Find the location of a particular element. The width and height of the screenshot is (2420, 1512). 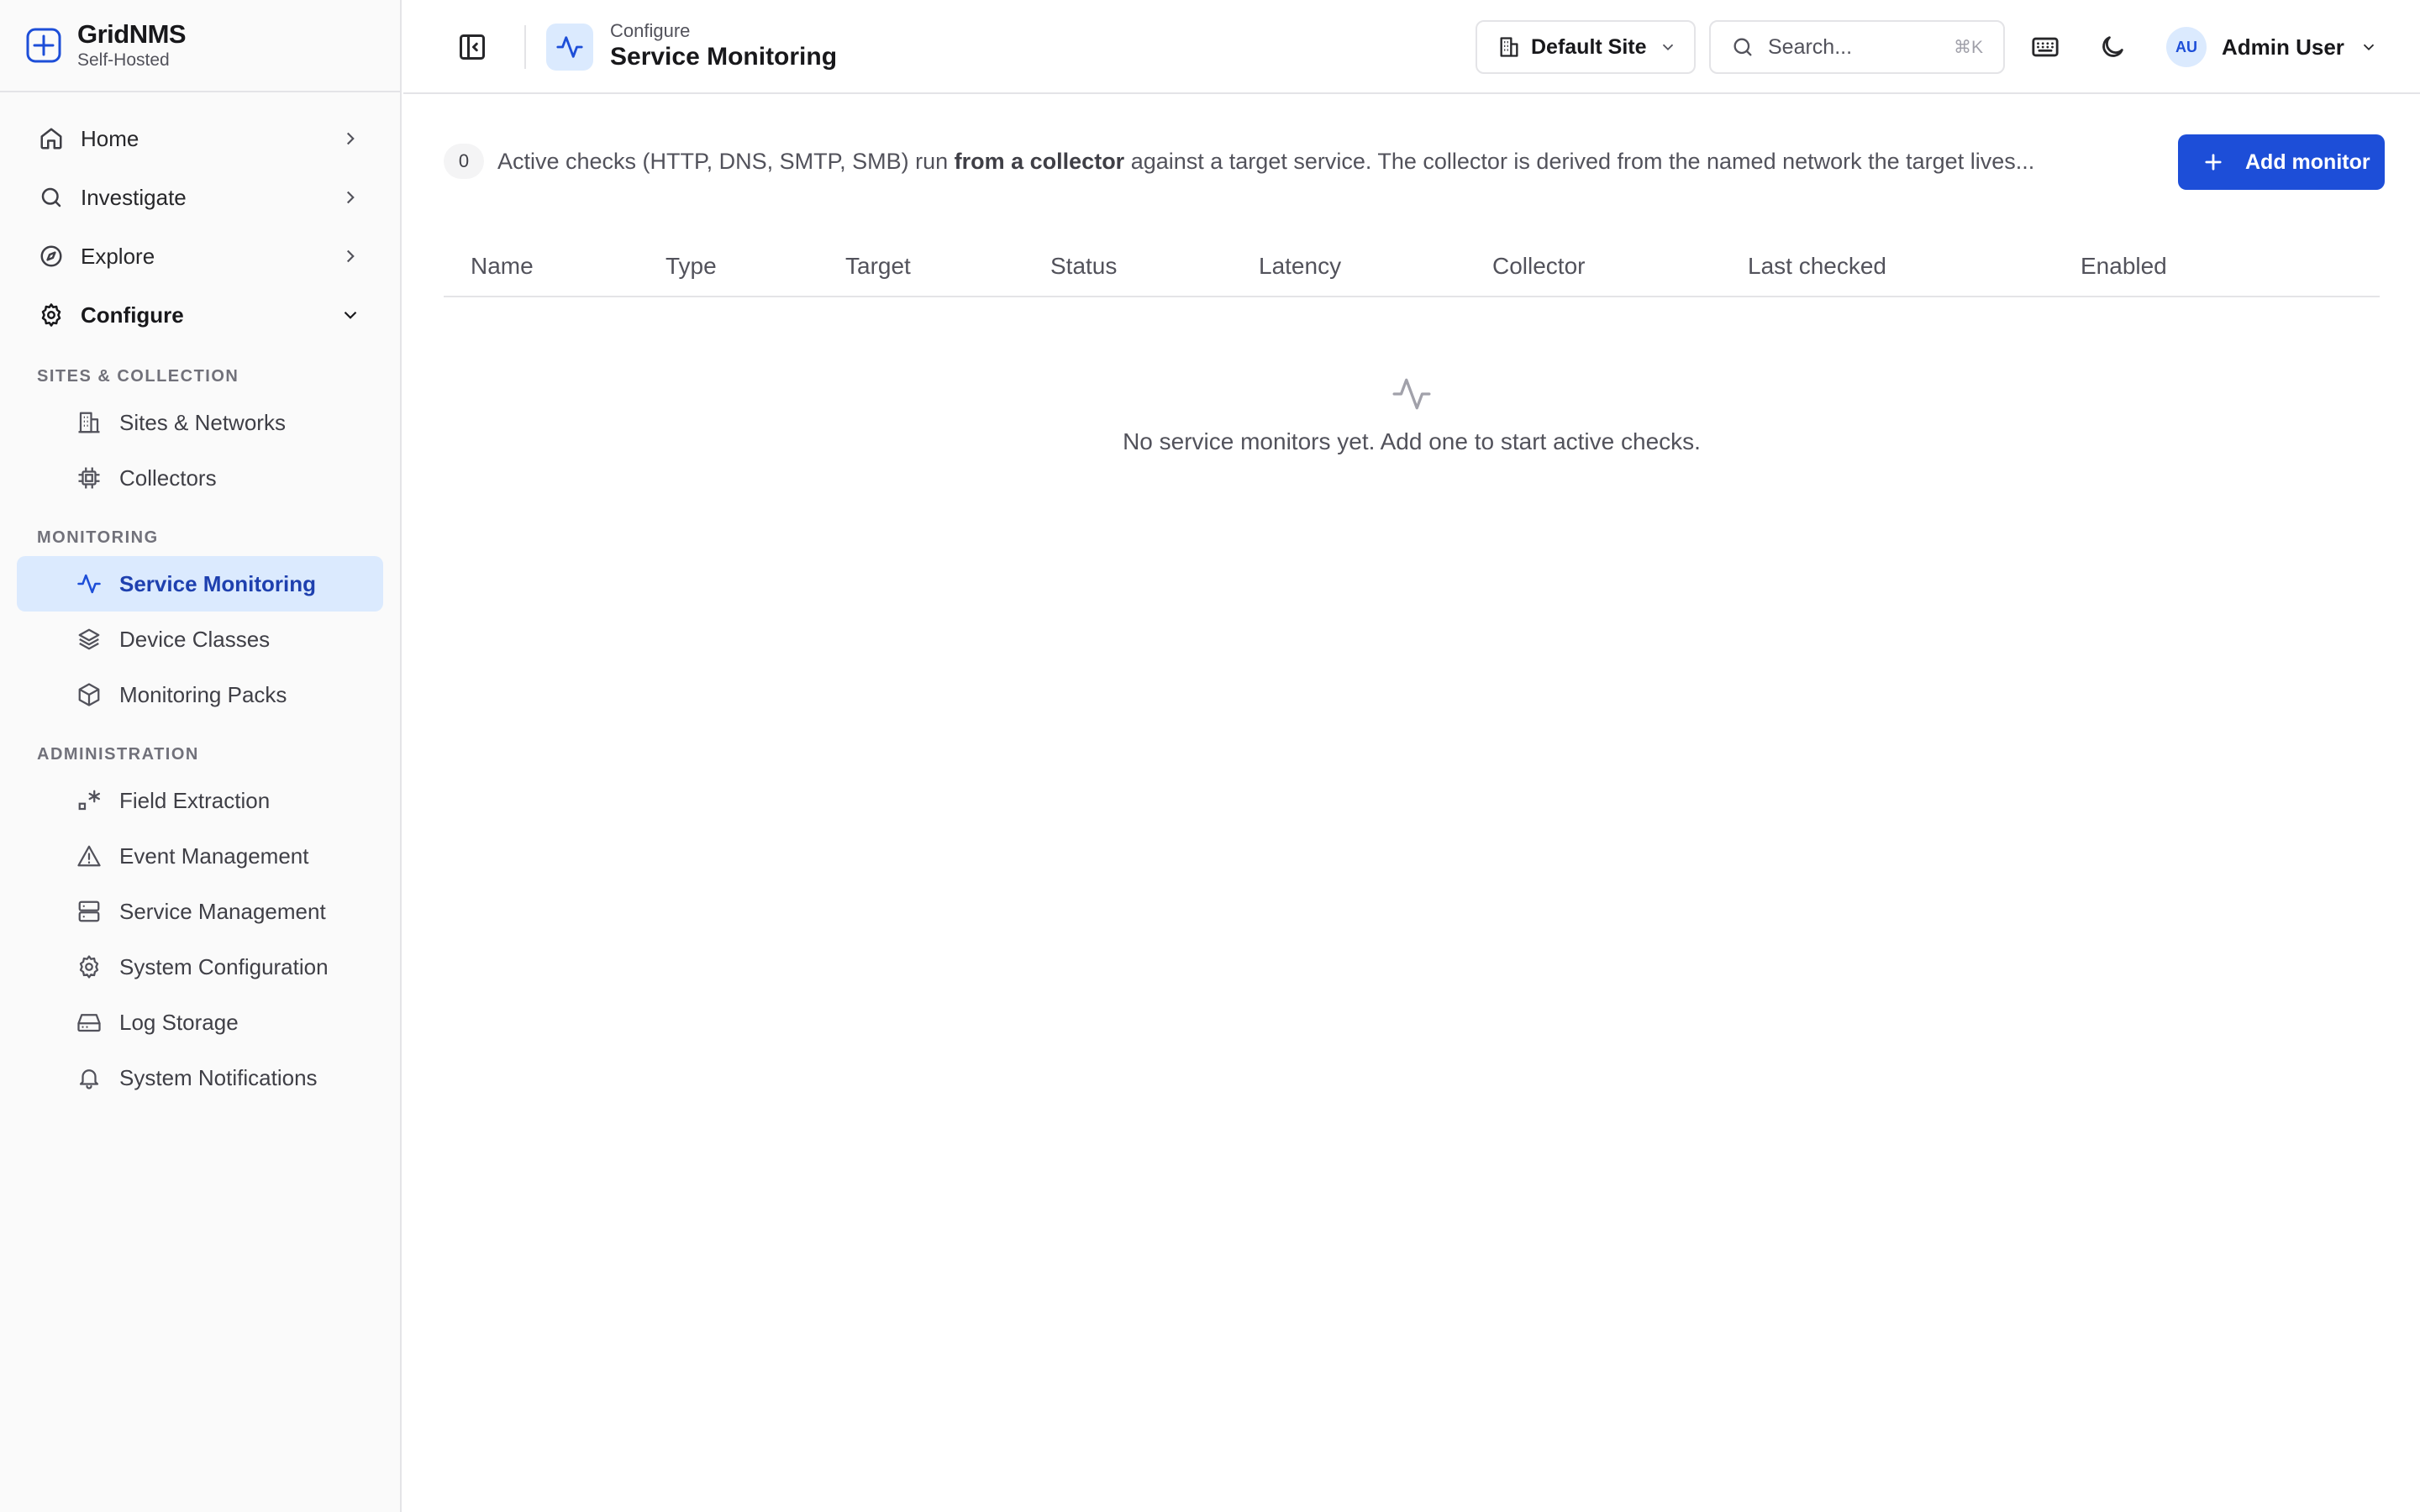

sidebar-item-label: Explore is located at coordinates (118, 256).